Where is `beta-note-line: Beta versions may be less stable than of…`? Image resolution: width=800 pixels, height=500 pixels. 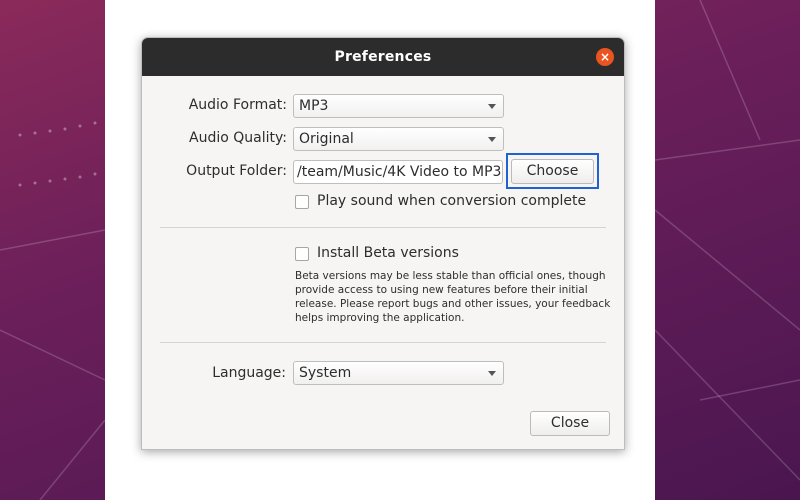 beta-note-line: Beta versions may be less stable than of… is located at coordinates (450, 276).